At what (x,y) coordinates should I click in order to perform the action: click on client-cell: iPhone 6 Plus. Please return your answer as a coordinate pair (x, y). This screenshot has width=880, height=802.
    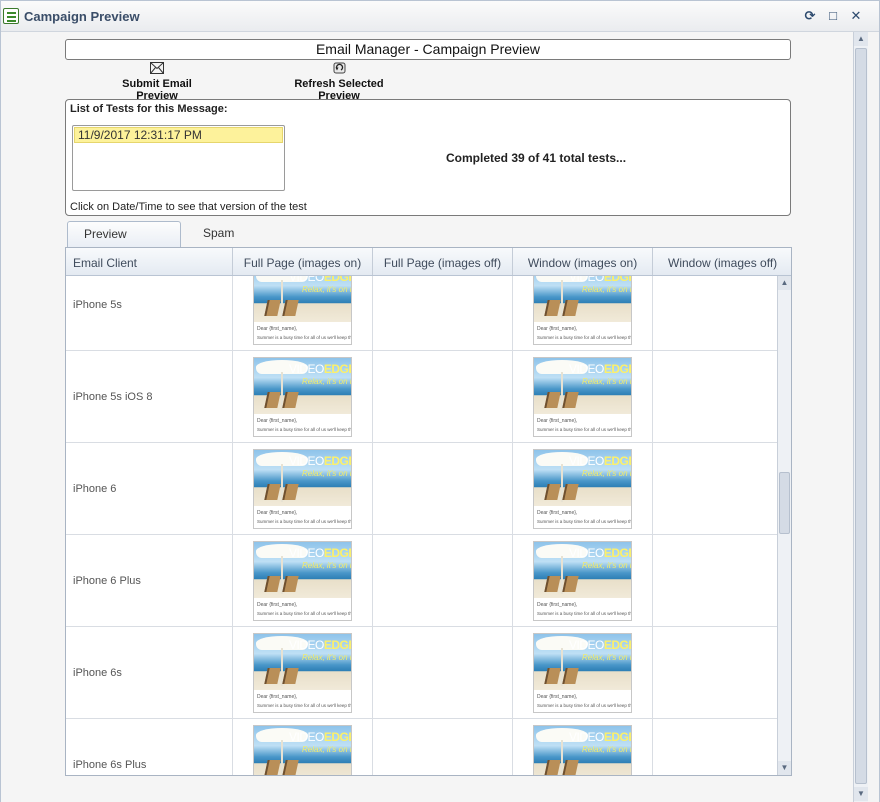
    Looking at the image, I should click on (149, 581).